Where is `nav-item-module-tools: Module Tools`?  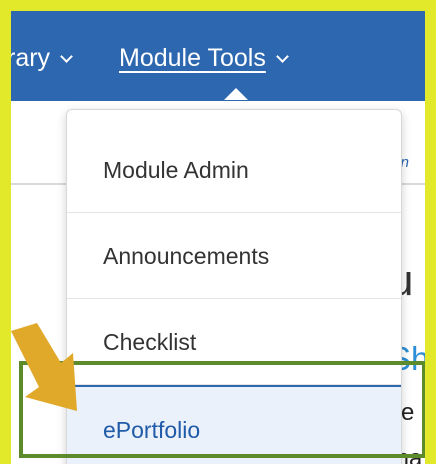 nav-item-module-tools: Module Tools is located at coordinates (204, 58).